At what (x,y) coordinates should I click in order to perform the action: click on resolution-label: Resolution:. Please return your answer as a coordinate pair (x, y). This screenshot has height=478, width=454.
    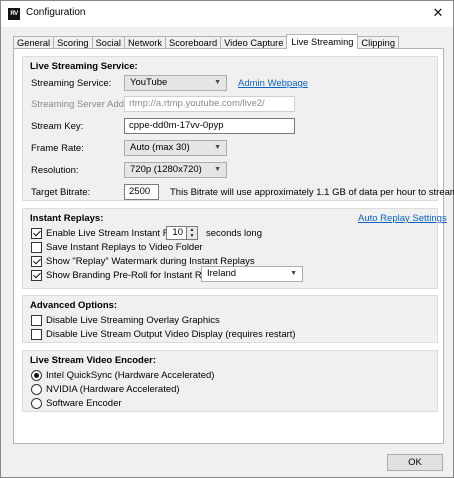
    Looking at the image, I should click on (55, 170).